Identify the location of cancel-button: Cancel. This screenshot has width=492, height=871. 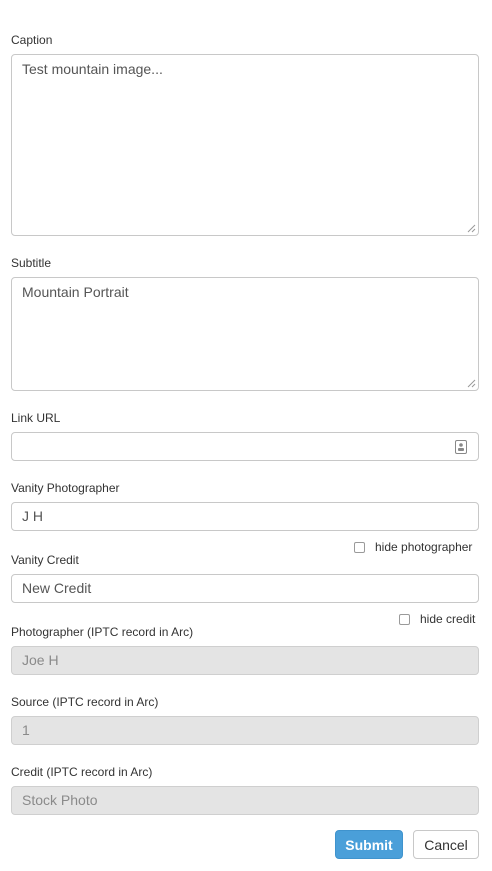
(446, 844).